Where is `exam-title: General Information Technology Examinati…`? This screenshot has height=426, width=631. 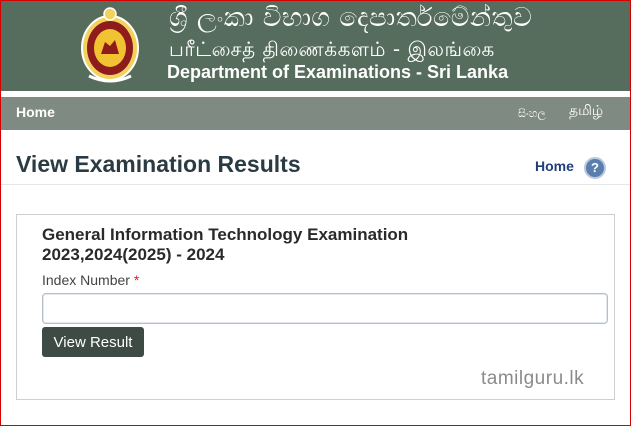
exam-title: General Information Technology Examinati… is located at coordinates (225, 244).